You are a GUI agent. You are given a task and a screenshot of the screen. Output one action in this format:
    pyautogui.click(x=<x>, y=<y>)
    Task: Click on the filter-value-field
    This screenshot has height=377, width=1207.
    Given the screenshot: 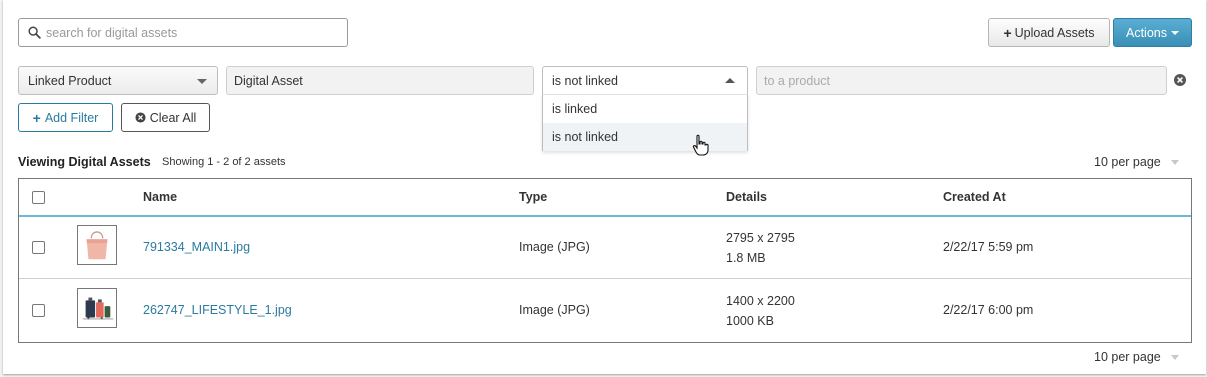 What is the action you would take?
    pyautogui.click(x=961, y=80)
    